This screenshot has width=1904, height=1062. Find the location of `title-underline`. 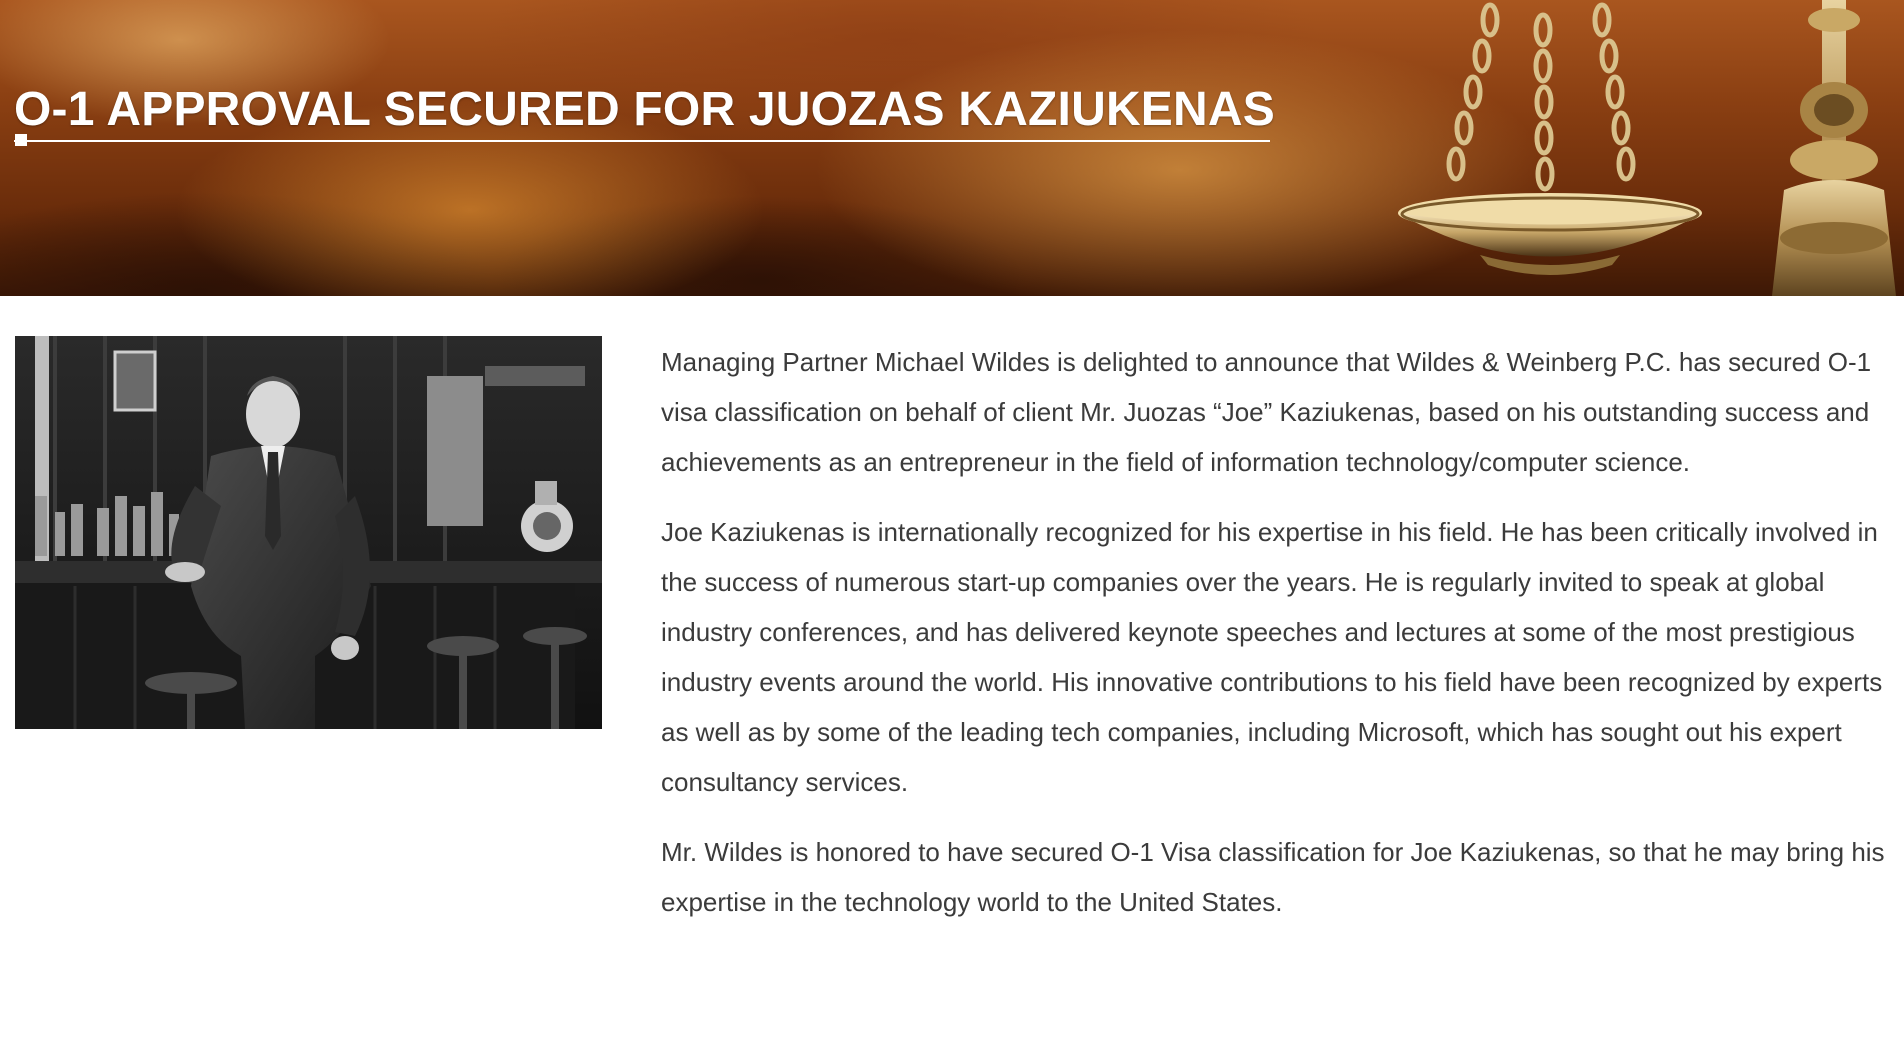

title-underline is located at coordinates (642, 141).